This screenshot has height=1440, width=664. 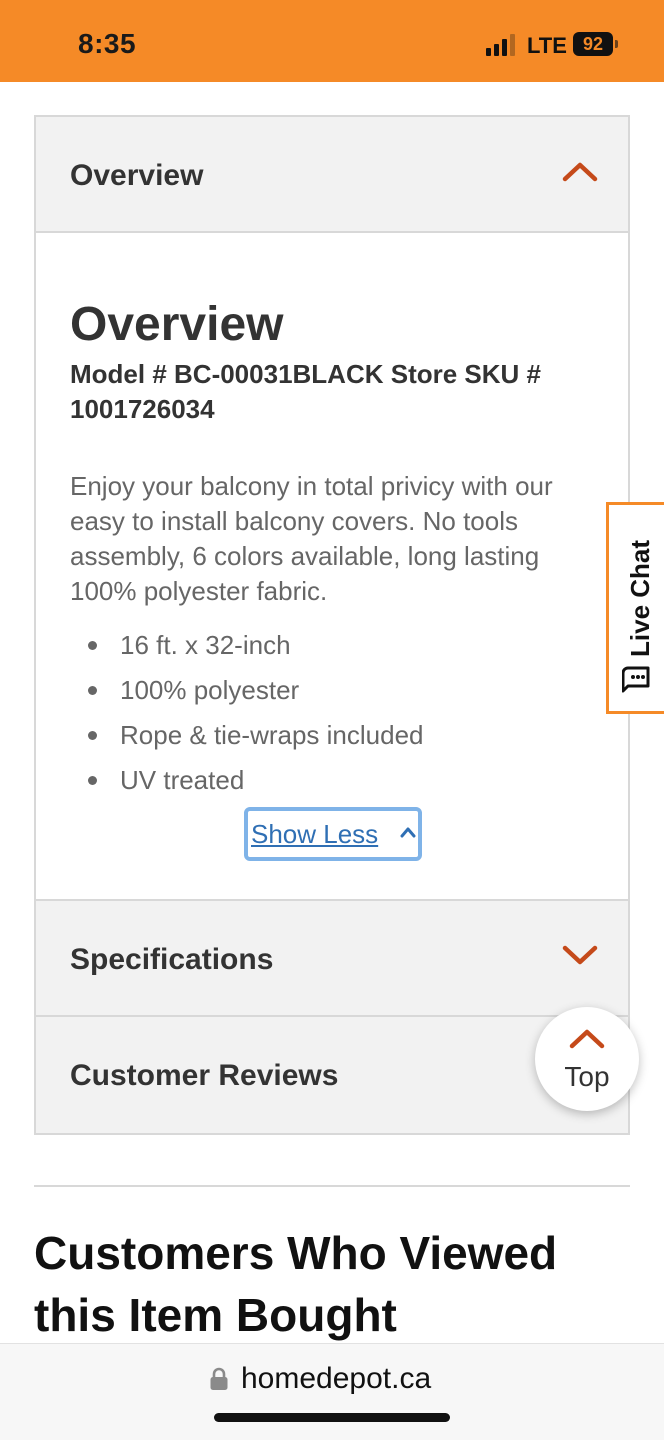 I want to click on chevron-down-icon, so click(x=580, y=955).